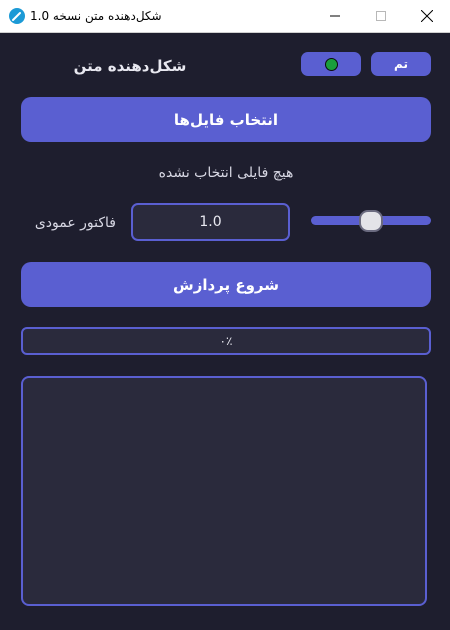 Image resolution: width=450 pixels, height=630 pixels. Describe the element at coordinates (226, 119) in the screenshot. I see `select-files-button: انتخاب فایل‌ها` at that location.